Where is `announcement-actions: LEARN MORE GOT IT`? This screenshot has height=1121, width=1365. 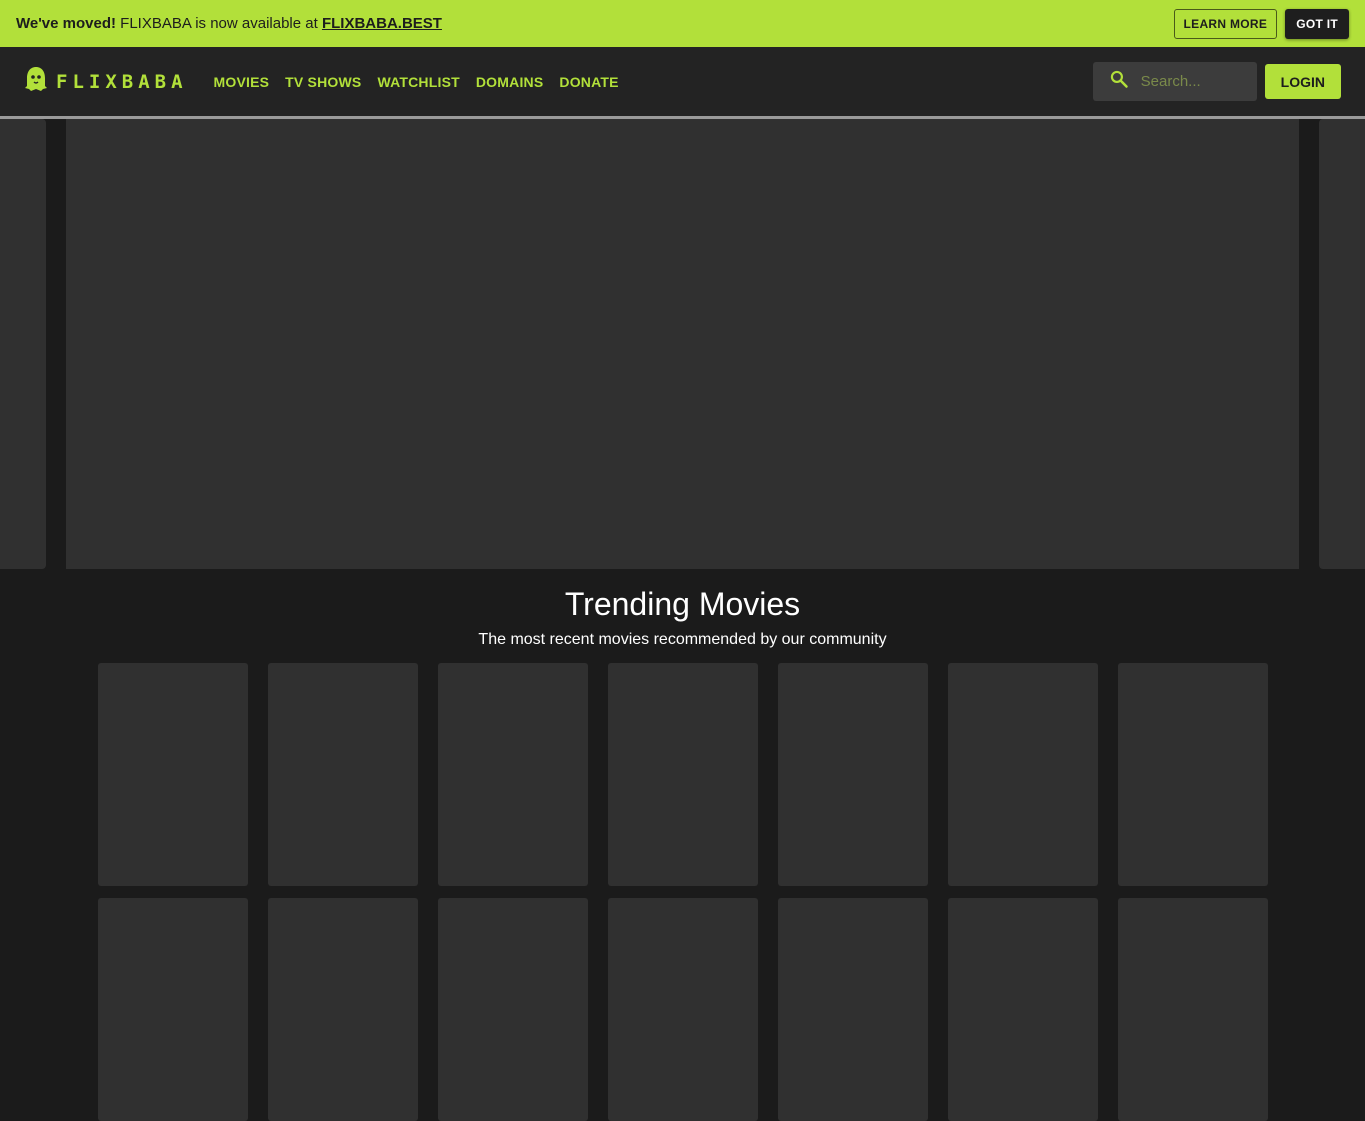
announcement-actions: LEARN MORE GOT IT is located at coordinates (1261, 23).